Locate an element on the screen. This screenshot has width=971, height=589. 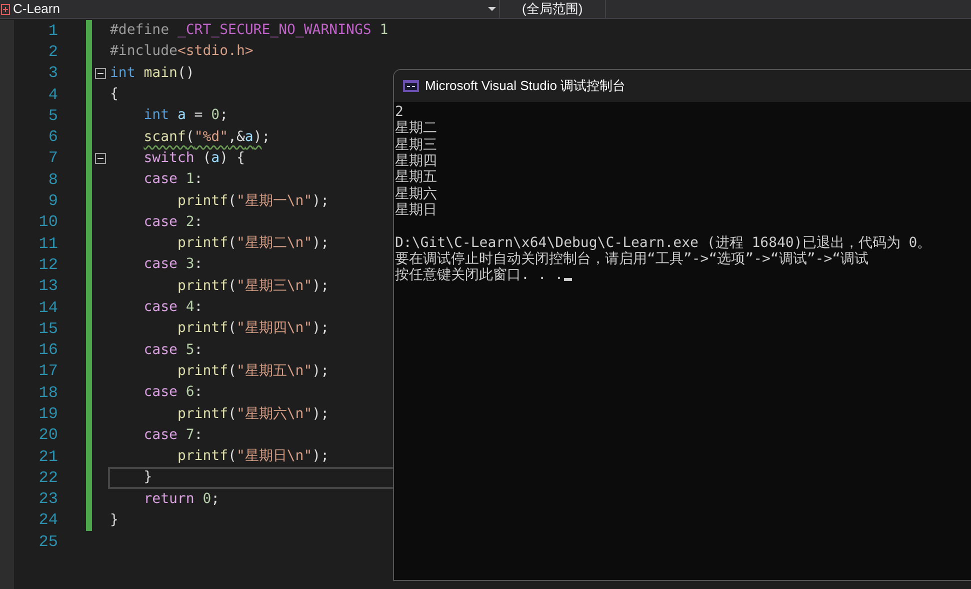
line-number: 6 is located at coordinates (52, 137).